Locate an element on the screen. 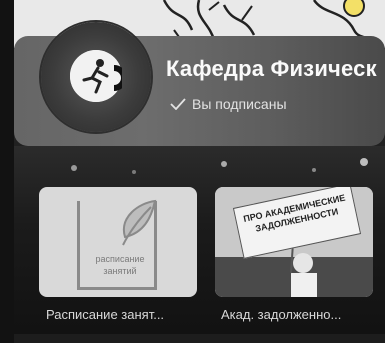 Image resolution: width=385 pixels, height=343 pixels. leaf-icon is located at coordinates (139, 222).